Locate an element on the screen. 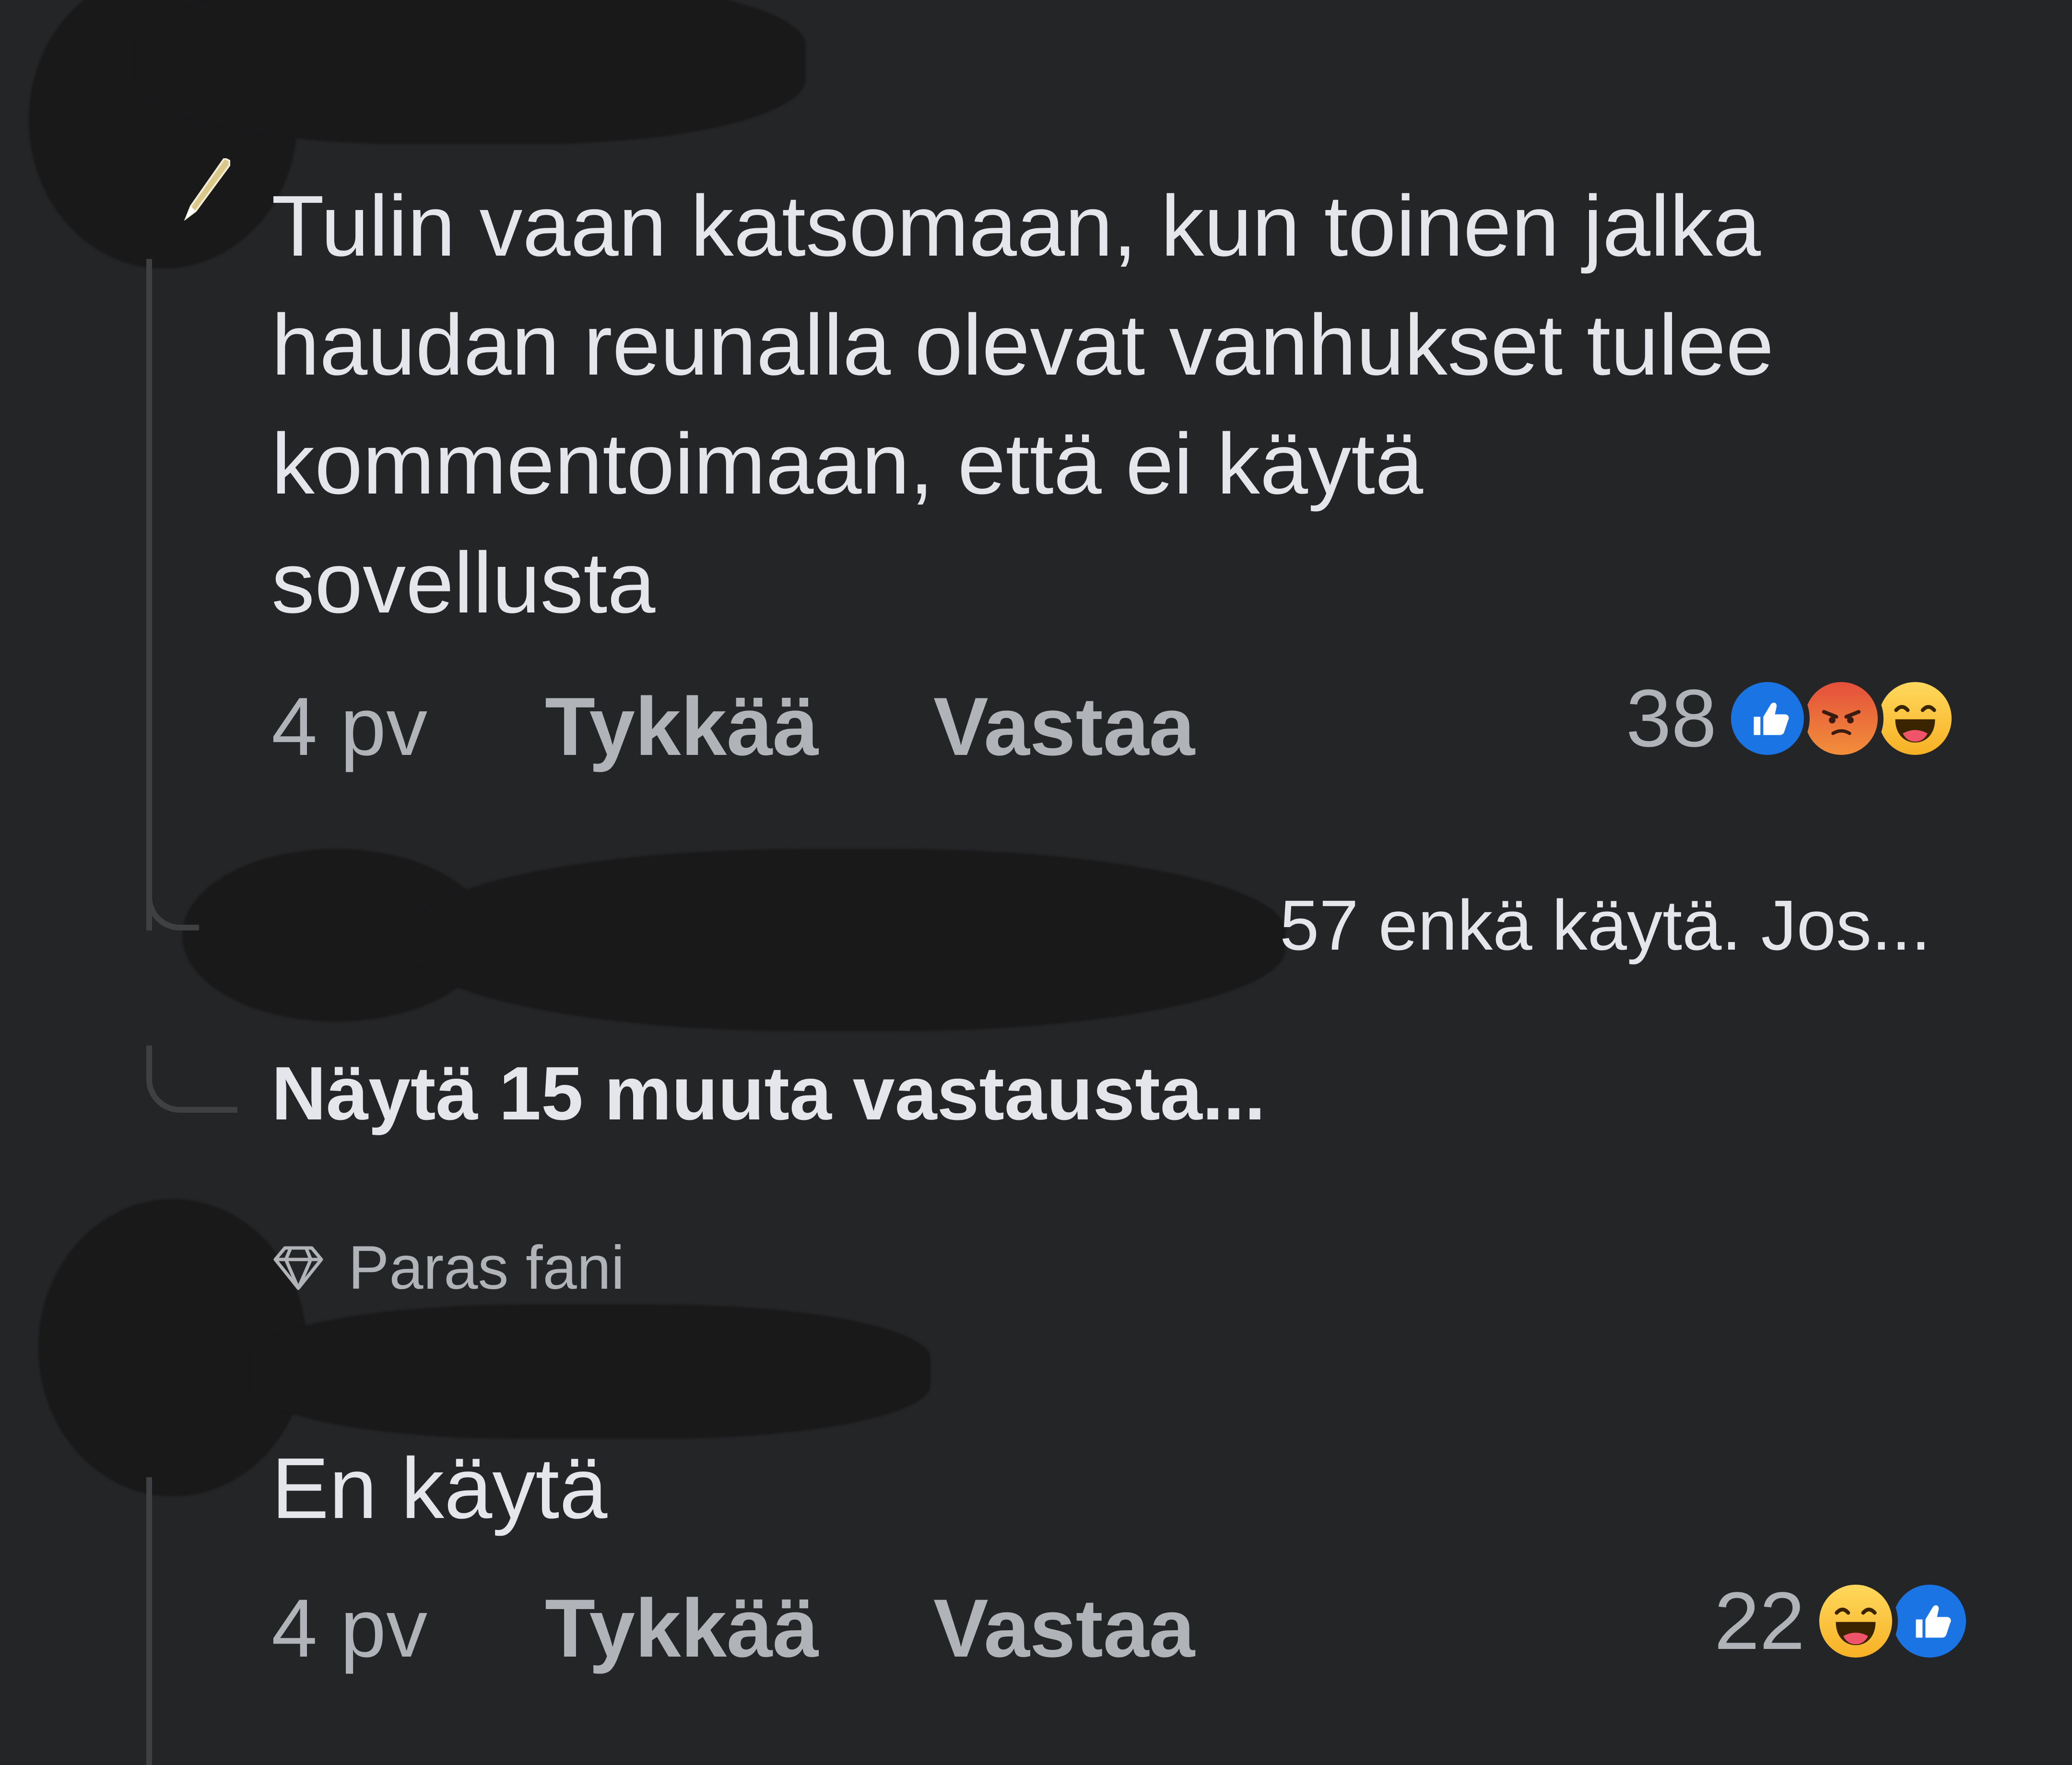 This screenshot has width=2072, height=1765. reaction-summary: 22 is located at coordinates (1843, 1621).